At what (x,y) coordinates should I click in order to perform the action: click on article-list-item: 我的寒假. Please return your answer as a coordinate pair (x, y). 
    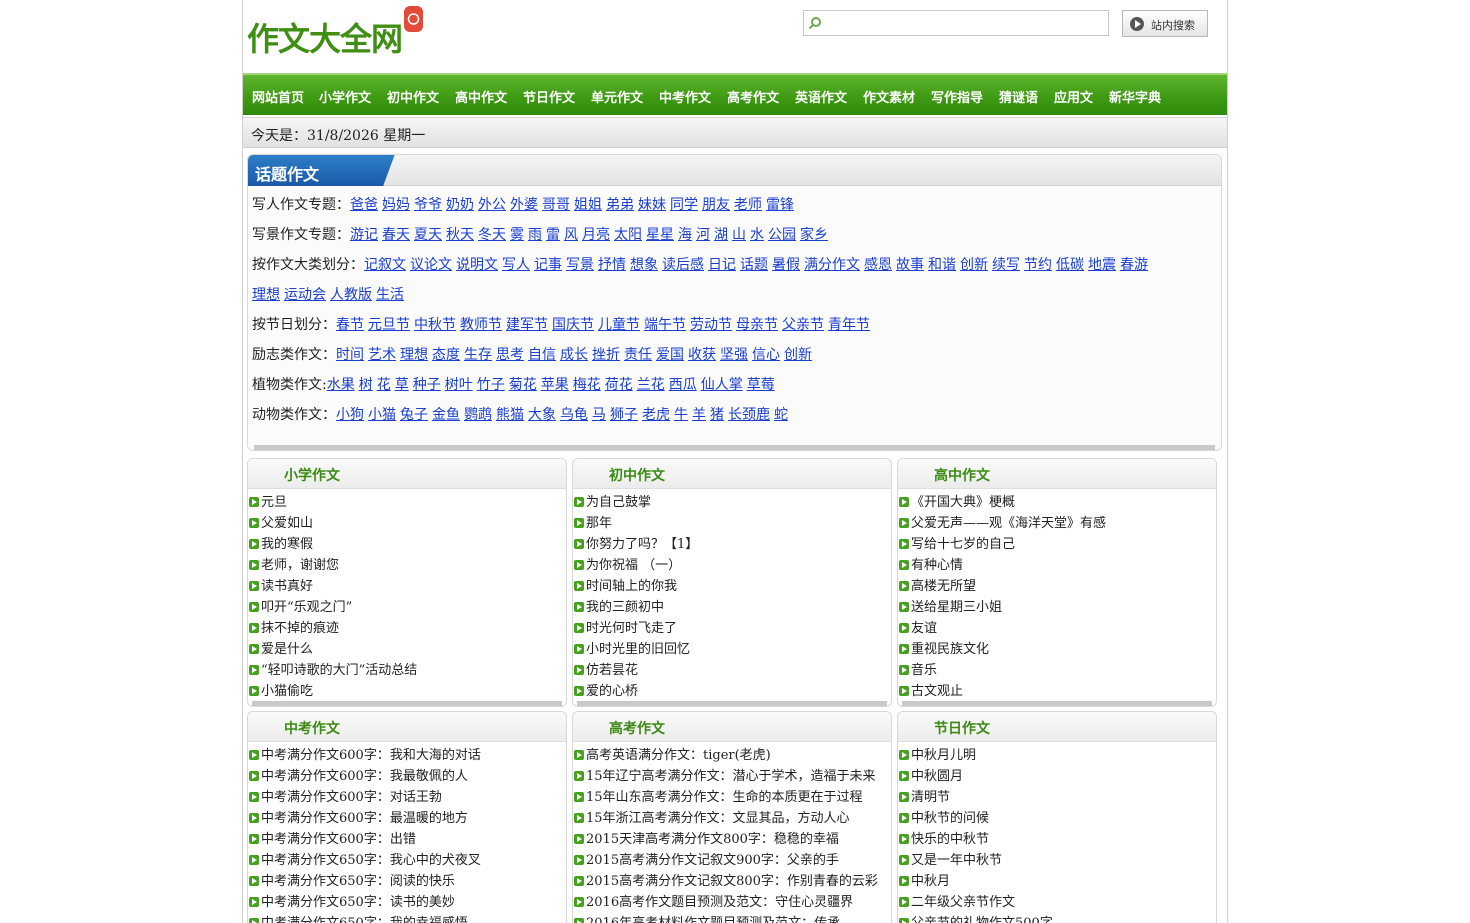
    Looking at the image, I should click on (407, 544).